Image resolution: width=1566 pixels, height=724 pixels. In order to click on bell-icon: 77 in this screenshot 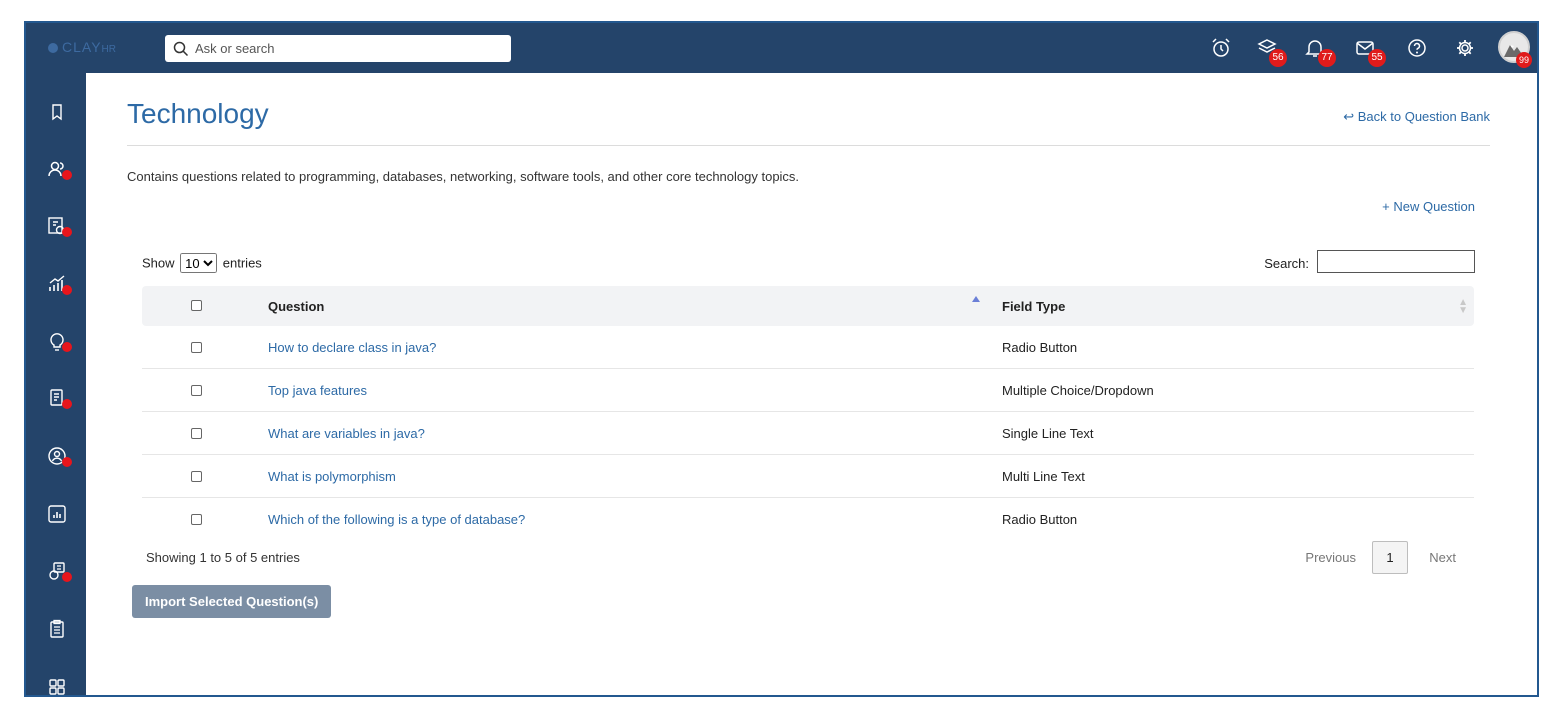, I will do `click(1320, 52)`.